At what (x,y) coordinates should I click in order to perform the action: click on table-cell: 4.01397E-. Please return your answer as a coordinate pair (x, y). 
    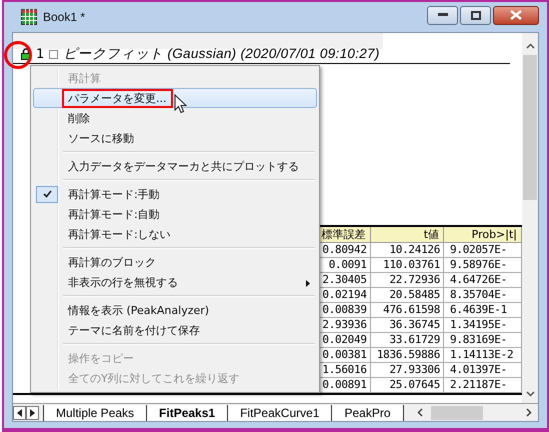
    Looking at the image, I should click on (483, 370).